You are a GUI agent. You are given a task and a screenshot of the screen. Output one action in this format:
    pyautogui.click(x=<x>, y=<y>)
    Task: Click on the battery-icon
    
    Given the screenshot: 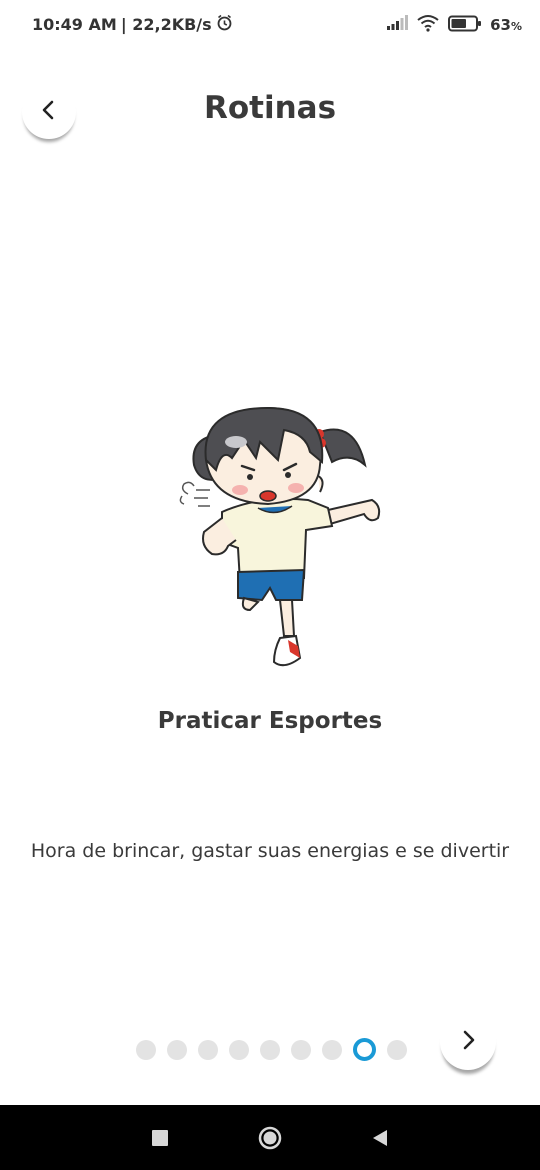 What is the action you would take?
    pyautogui.click(x=465, y=25)
    